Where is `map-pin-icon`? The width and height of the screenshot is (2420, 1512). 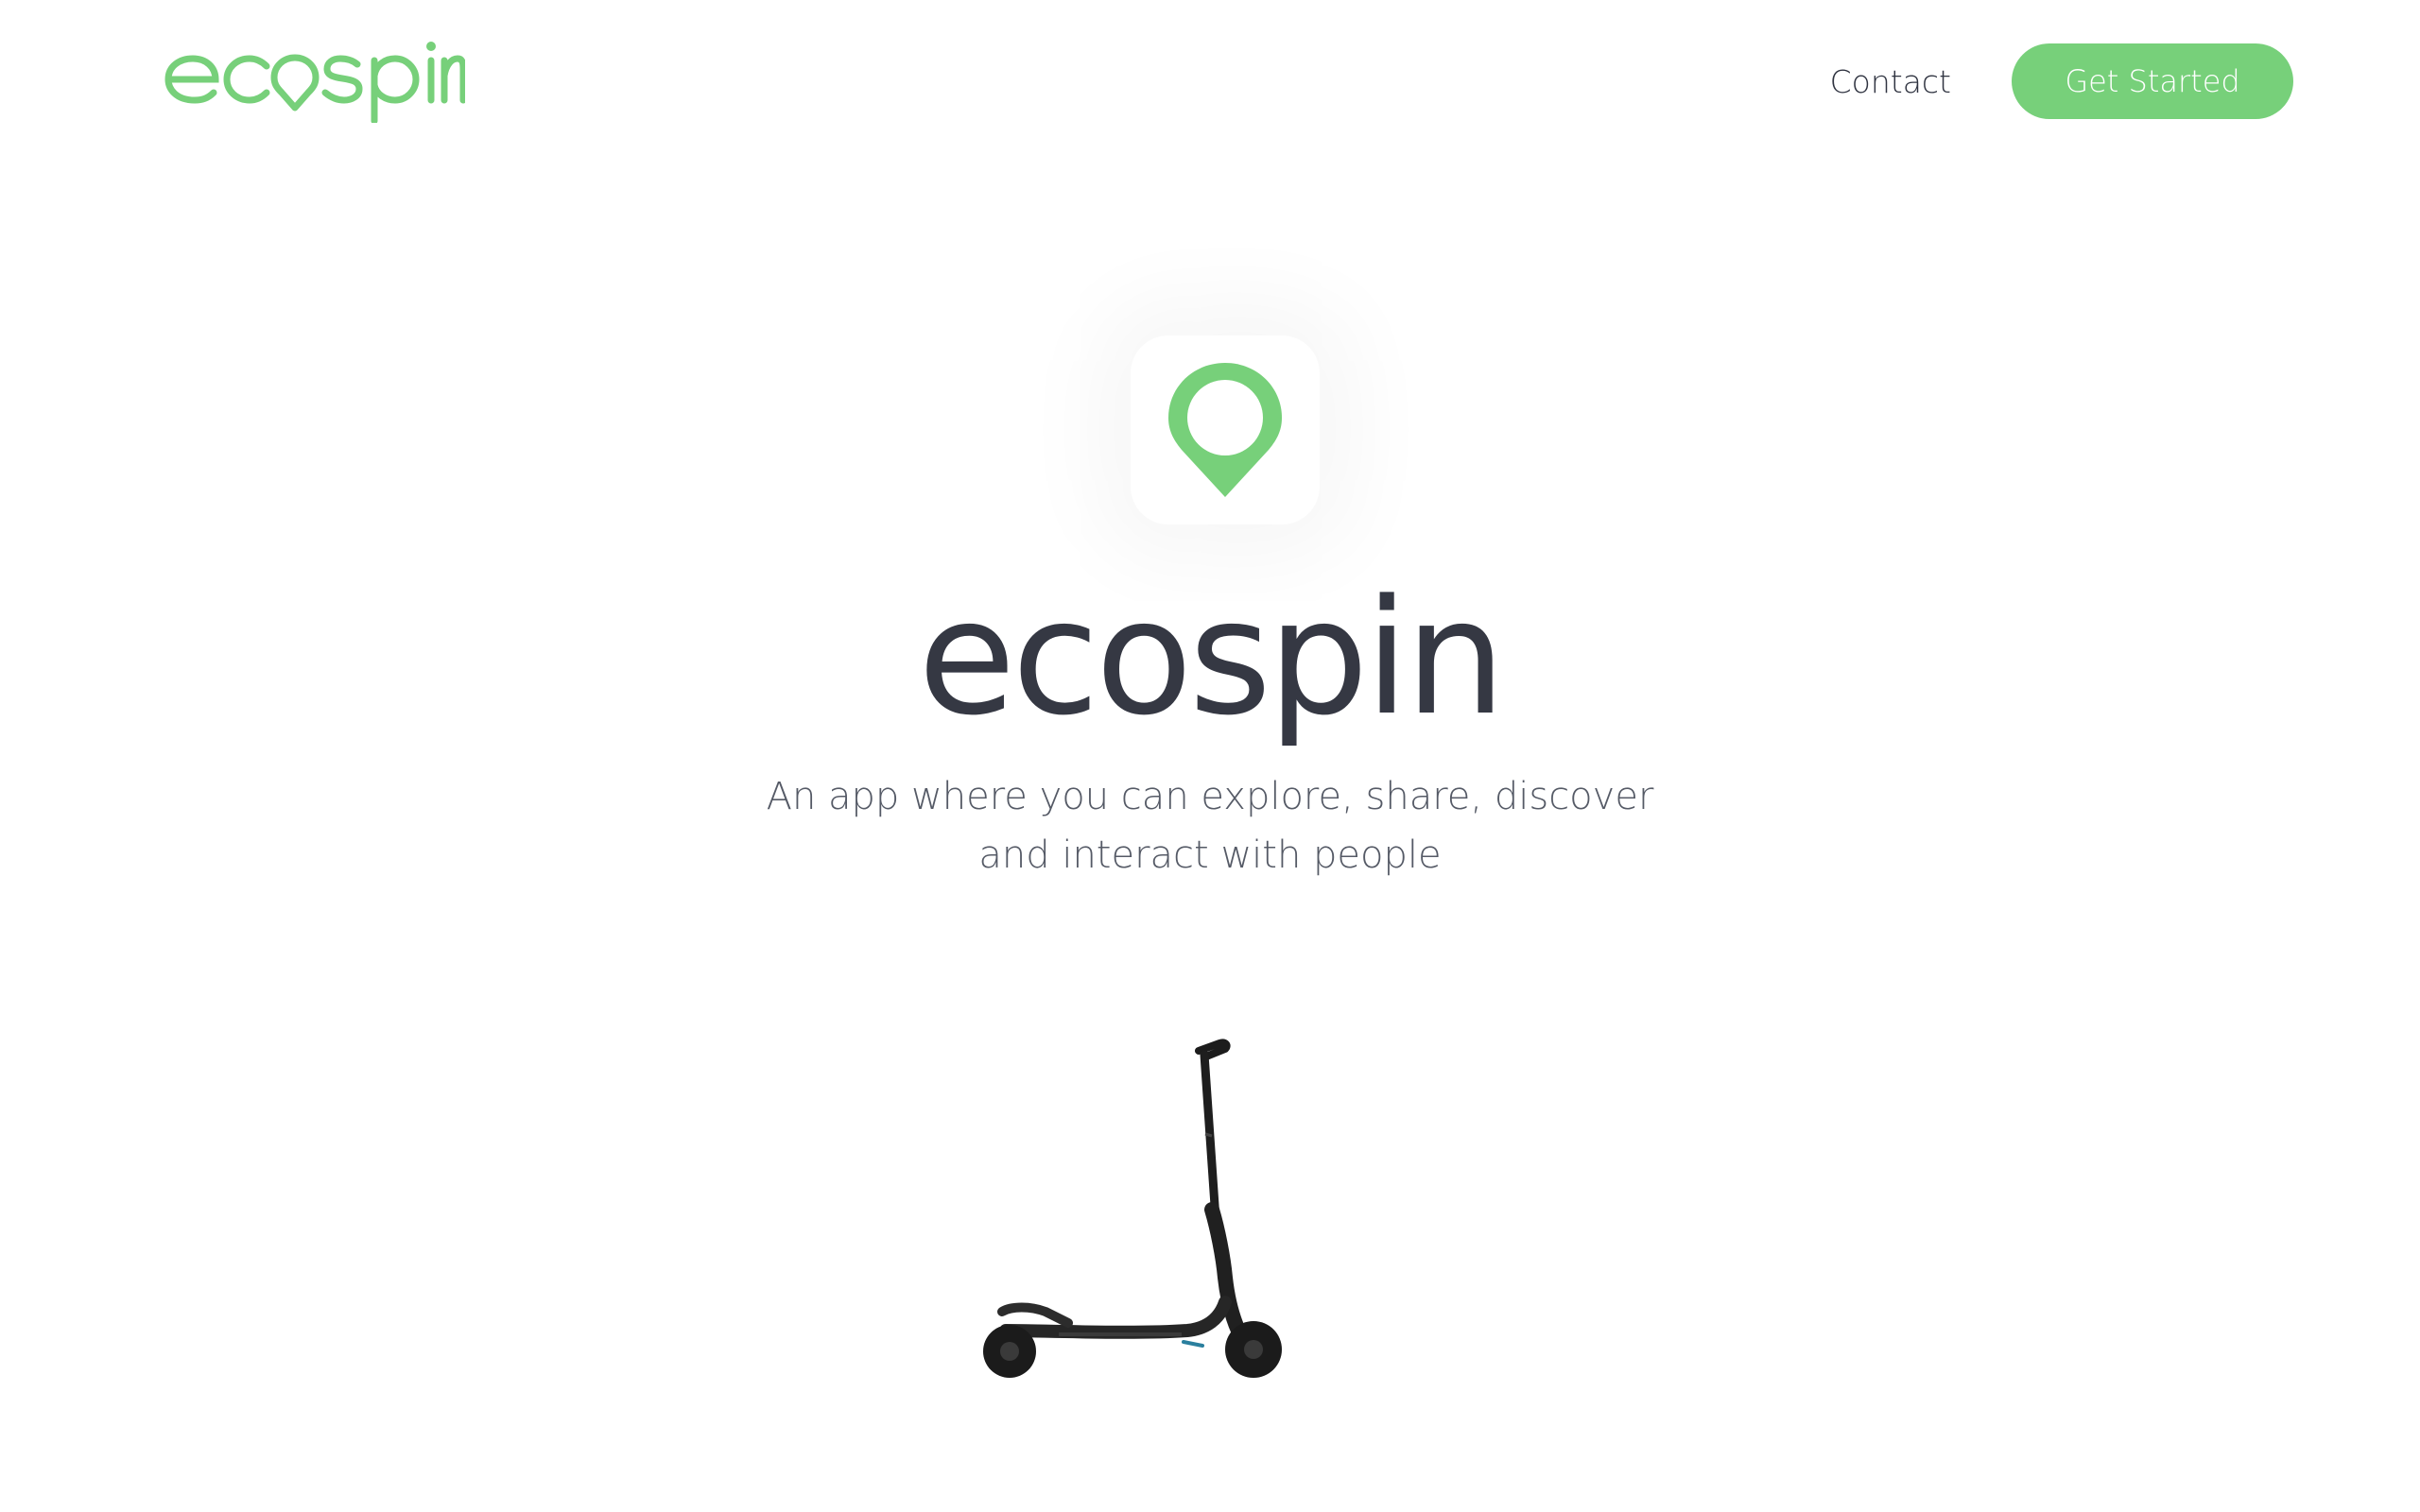
map-pin-icon is located at coordinates (1225, 430).